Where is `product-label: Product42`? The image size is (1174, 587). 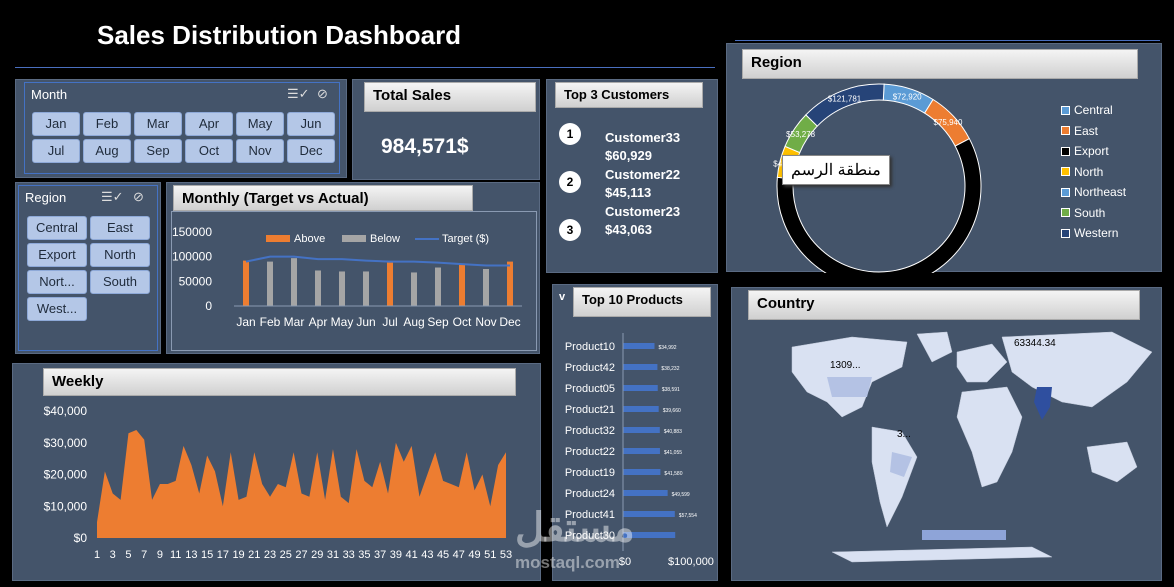
product-label: Product42 is located at coordinates (590, 368).